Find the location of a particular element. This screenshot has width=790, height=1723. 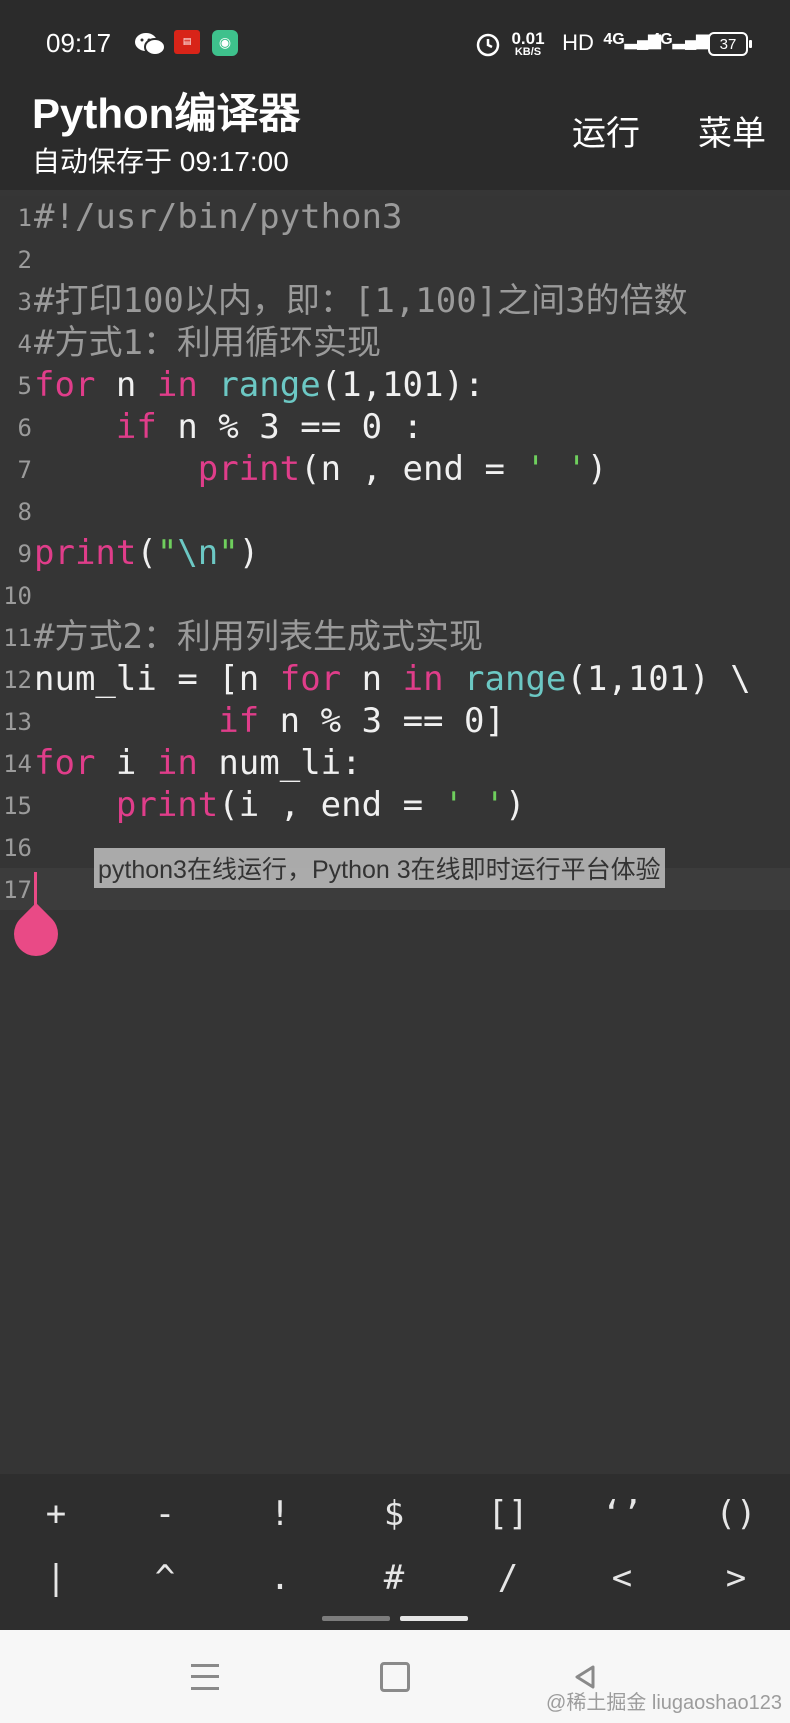

line-number: 2 is located at coordinates (24, 260).